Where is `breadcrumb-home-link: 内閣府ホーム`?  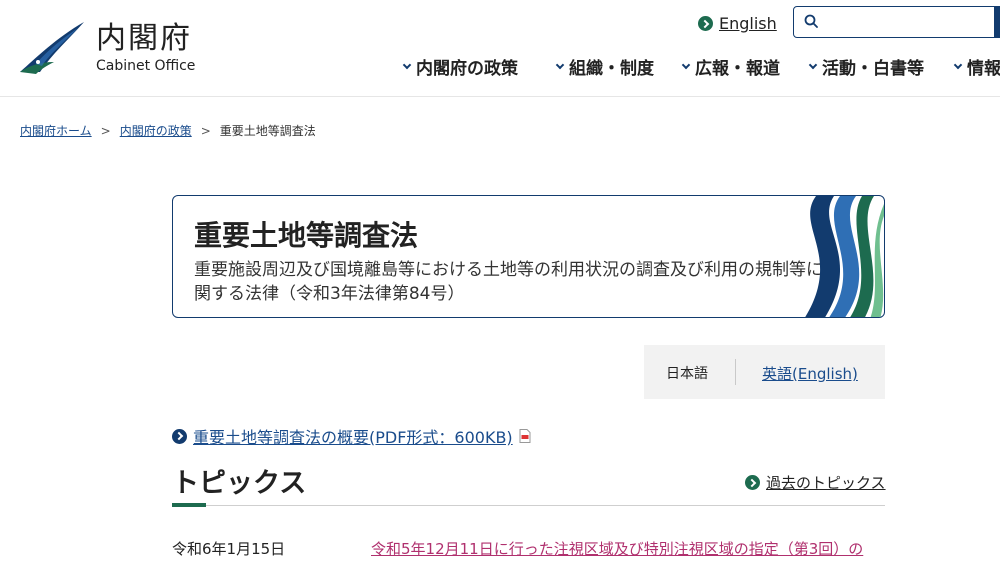
breadcrumb-home-link: 内閣府ホーム is located at coordinates (56, 130).